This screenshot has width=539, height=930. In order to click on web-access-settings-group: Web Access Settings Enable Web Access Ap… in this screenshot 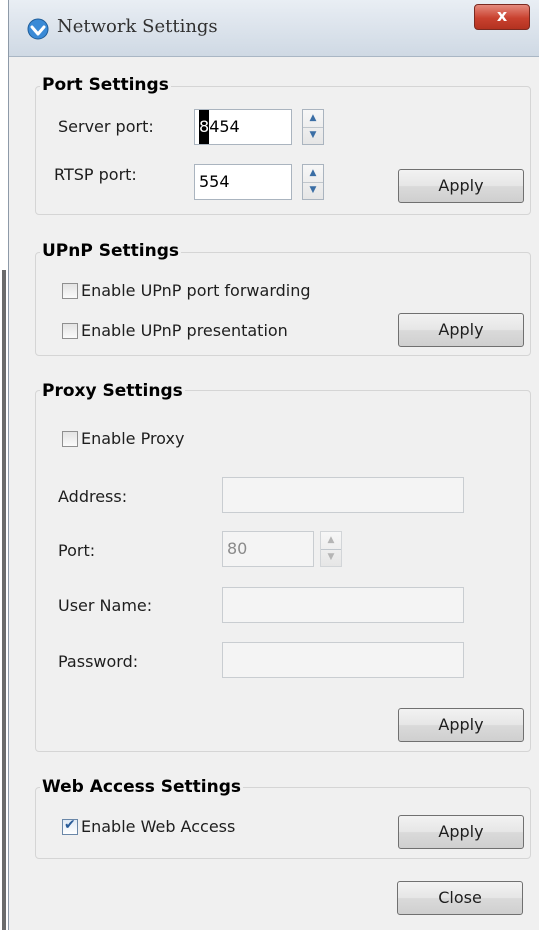, I will do `click(283, 818)`.